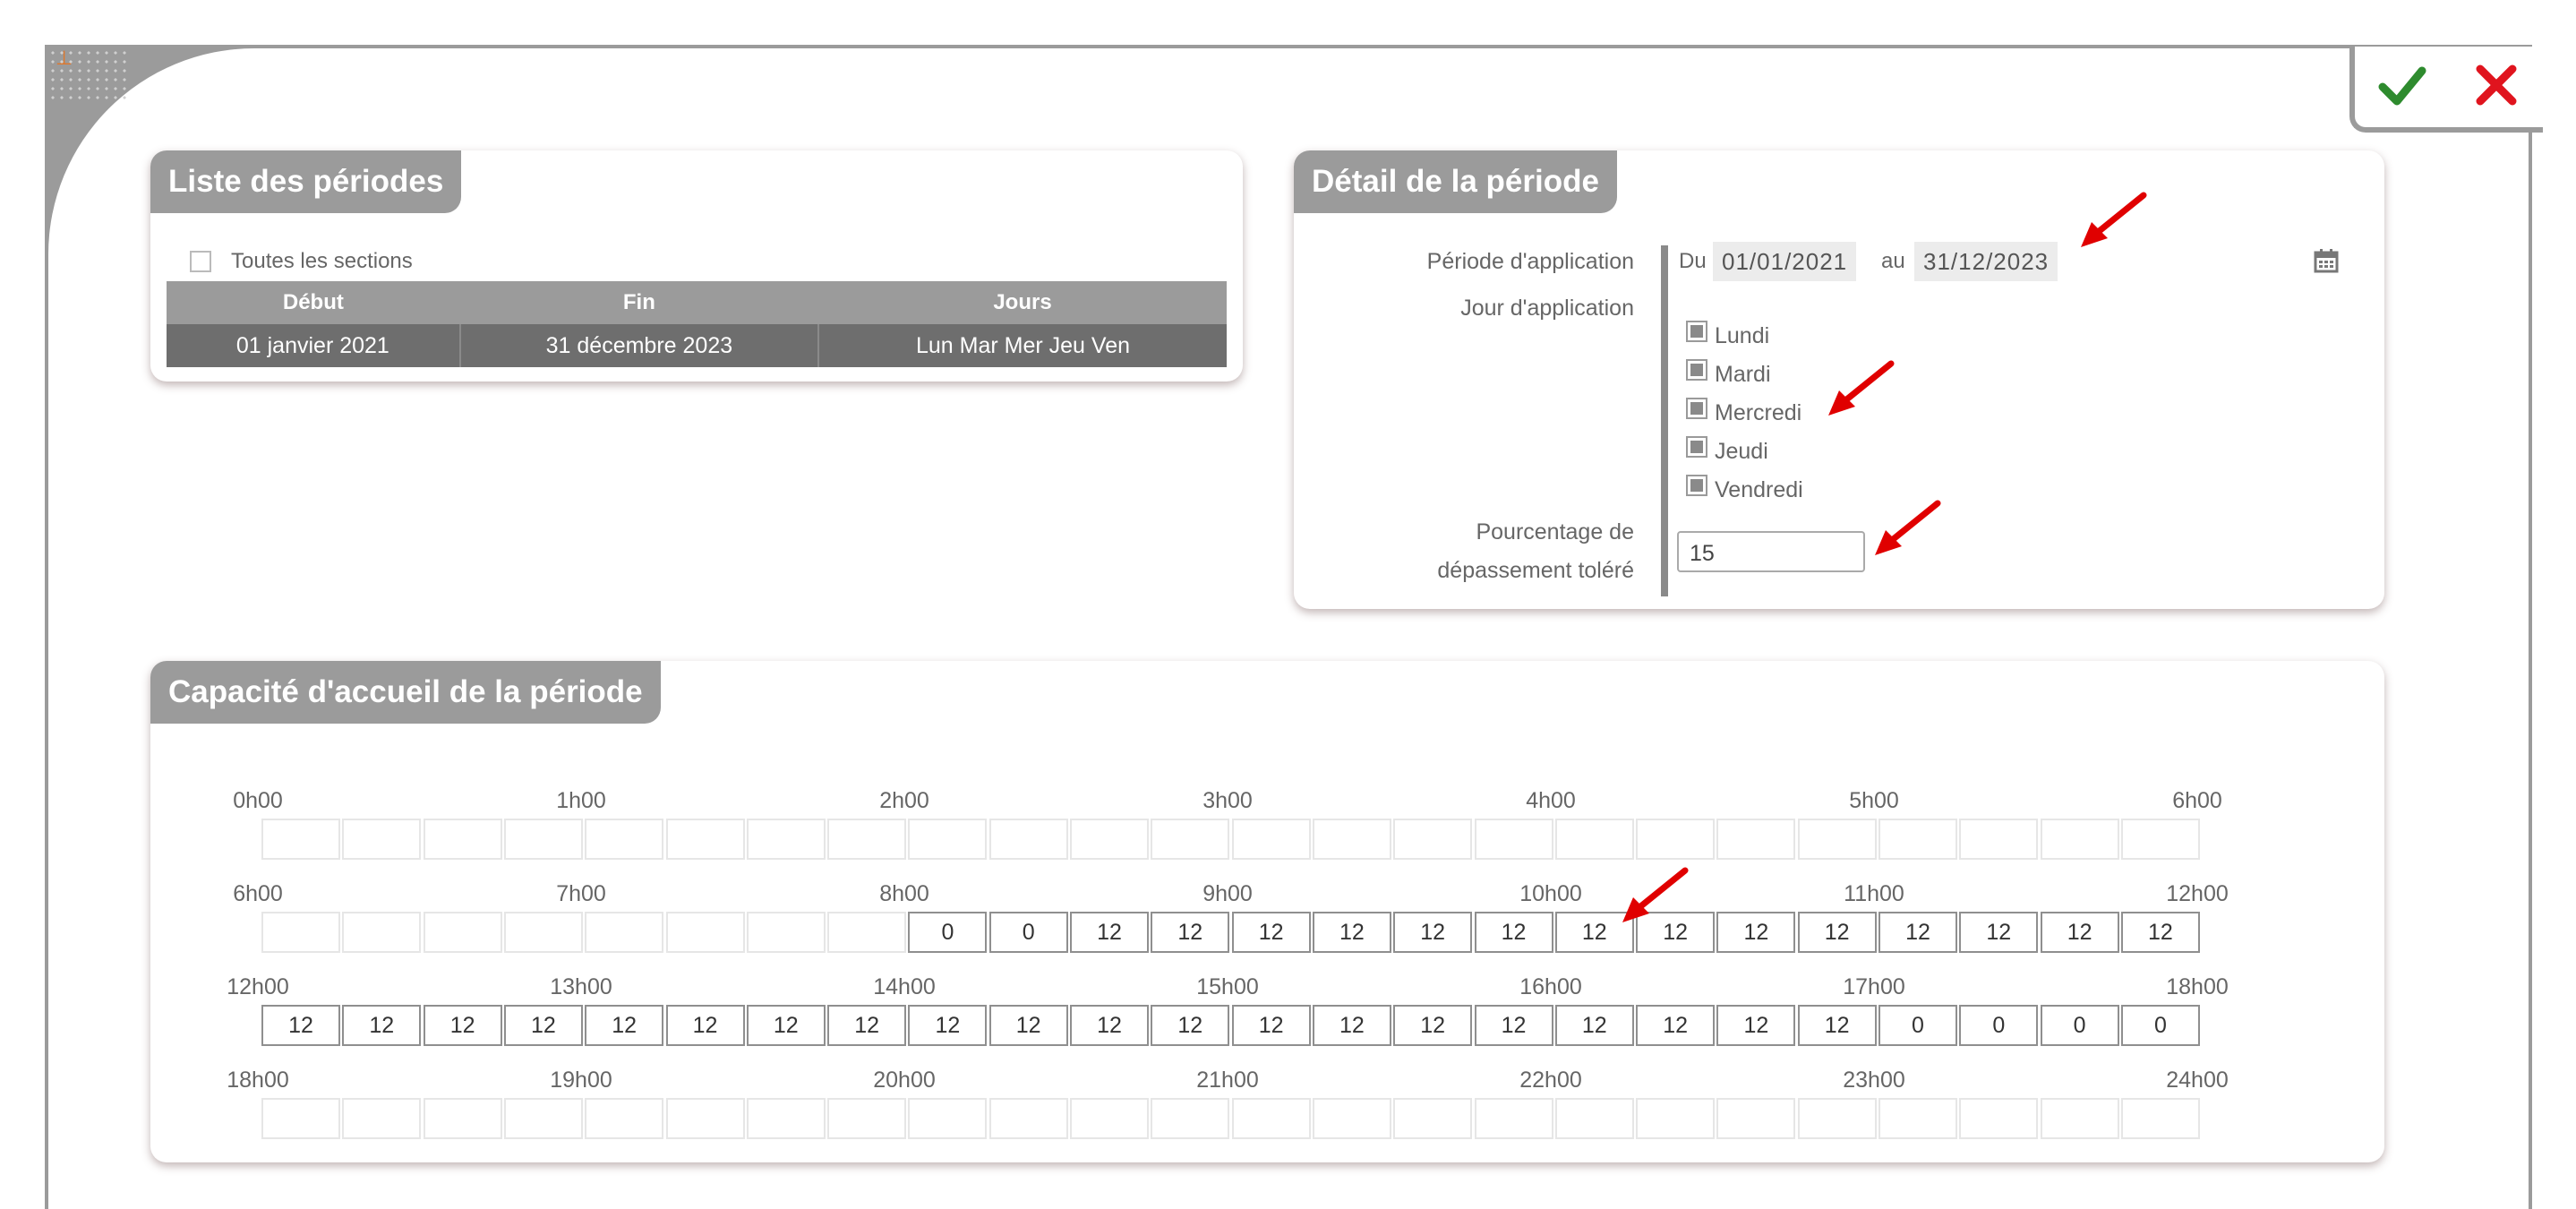  Describe the element at coordinates (1744, 489) in the screenshot. I see `day-checkbox-friday: Vendredi` at that location.